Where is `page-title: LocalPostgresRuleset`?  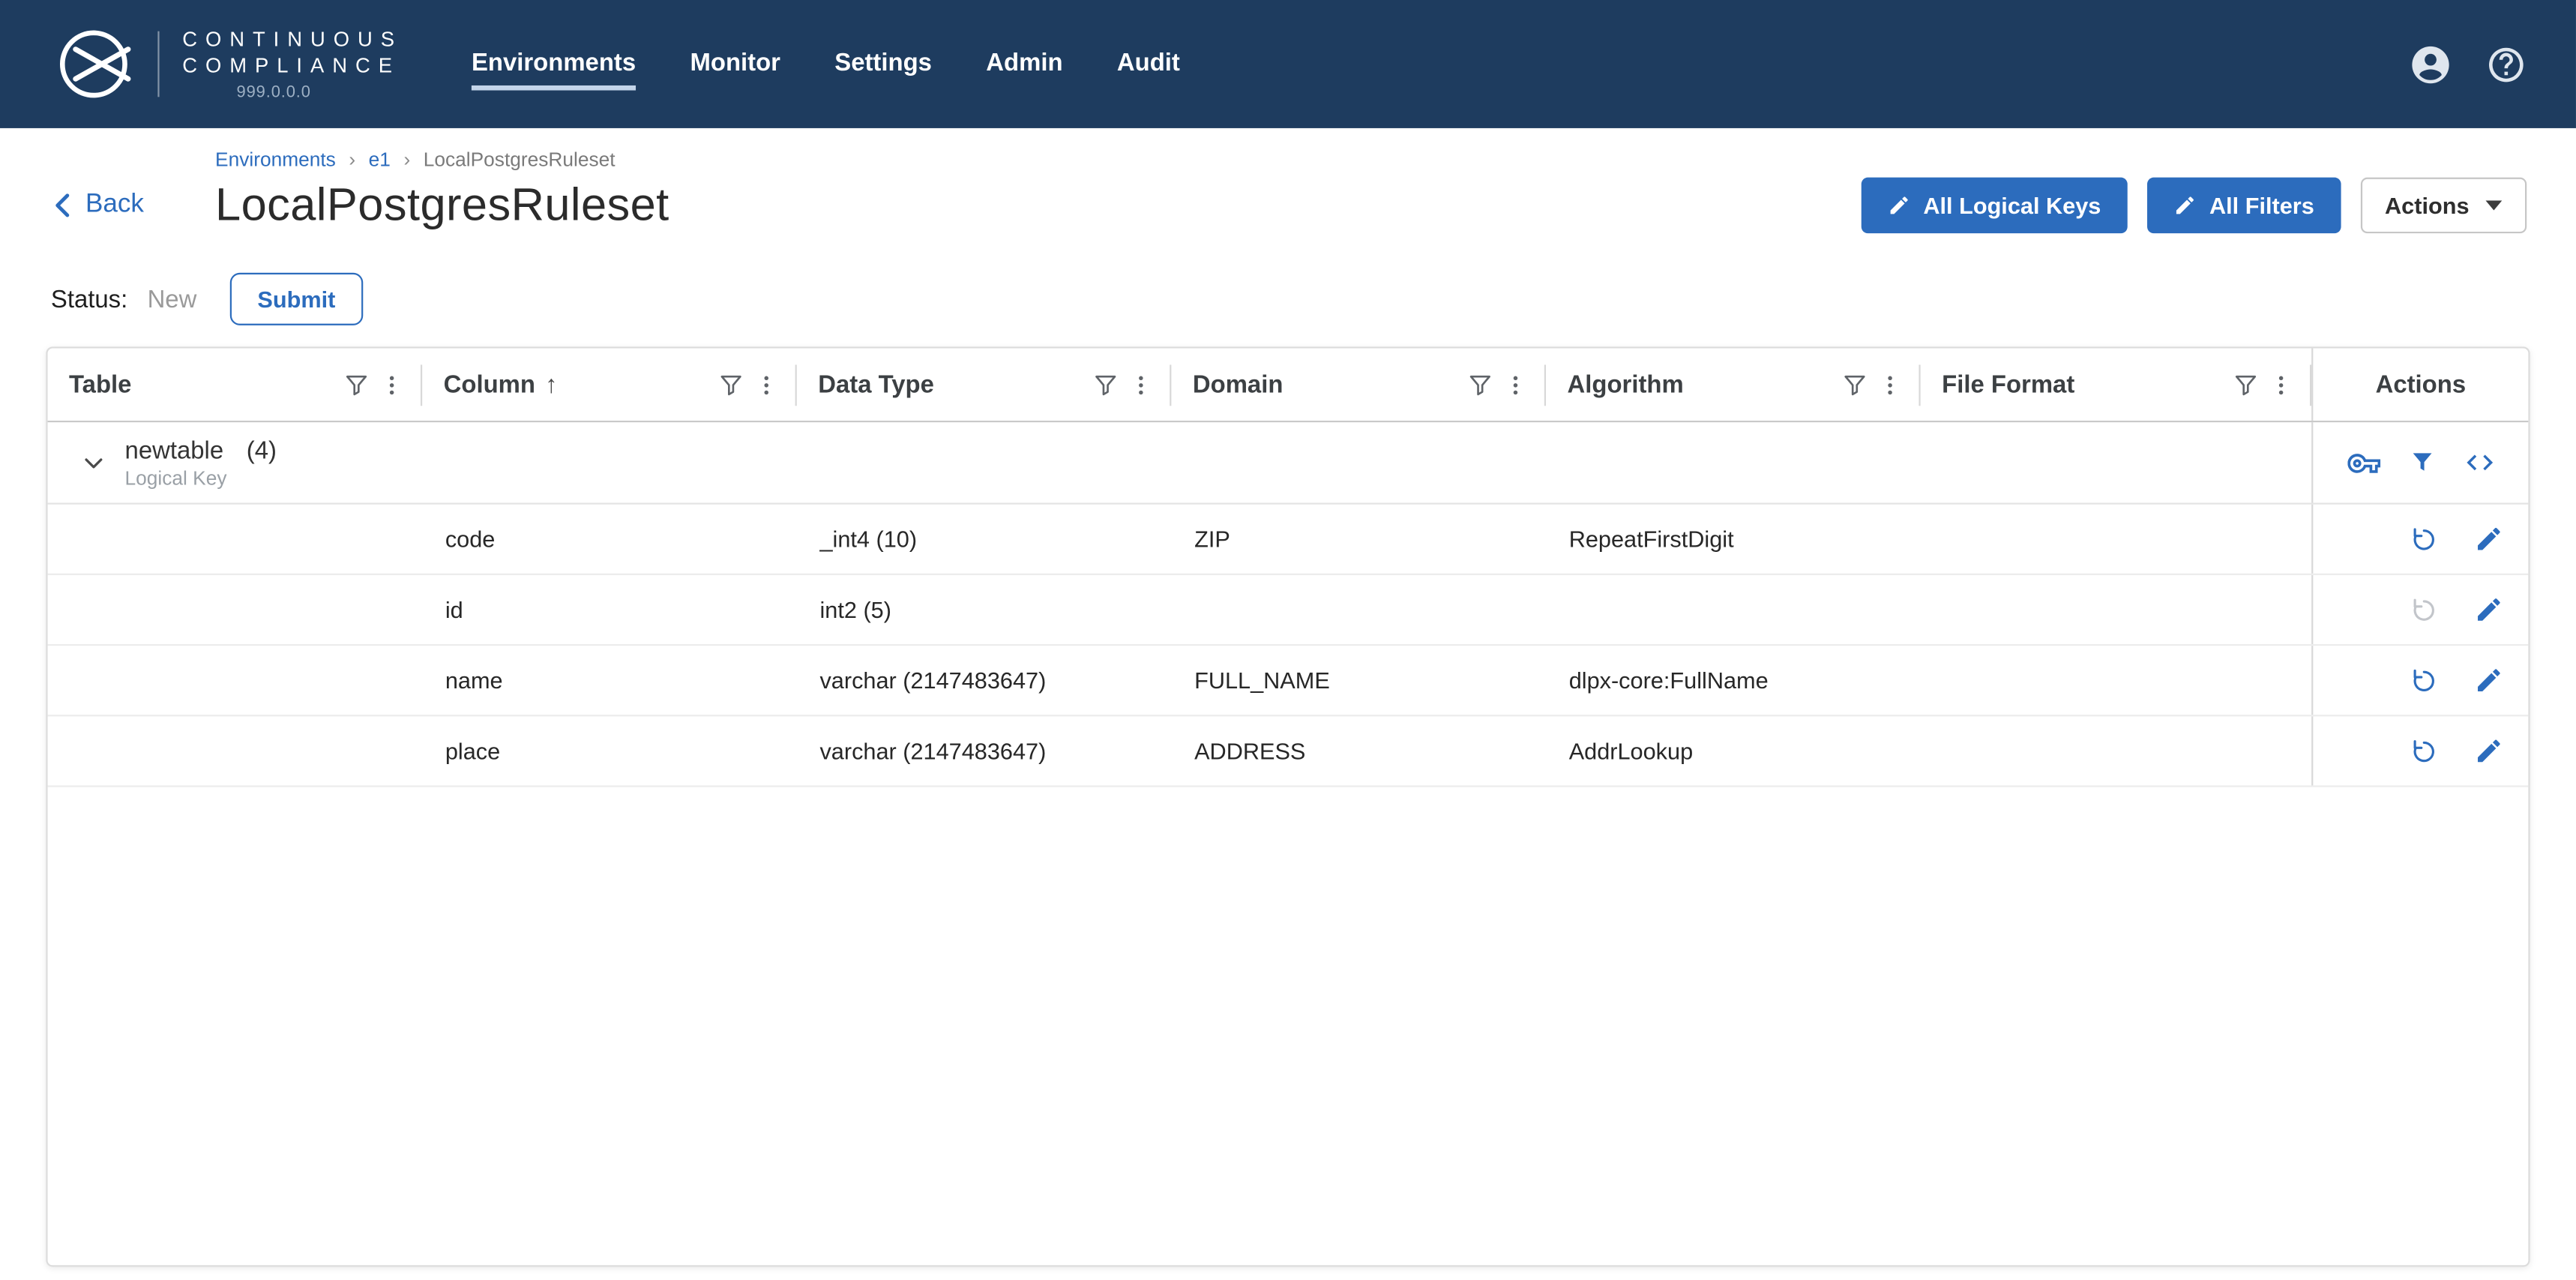
page-title: LocalPostgresRuleset is located at coordinates (442, 204).